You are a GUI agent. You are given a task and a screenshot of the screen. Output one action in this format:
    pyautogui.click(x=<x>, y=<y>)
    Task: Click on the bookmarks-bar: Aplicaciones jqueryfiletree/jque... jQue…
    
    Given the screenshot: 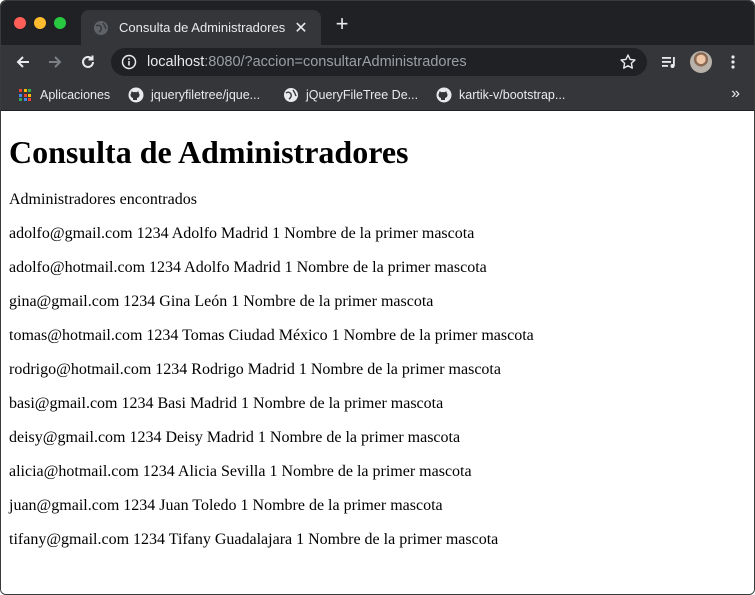 What is the action you would take?
    pyautogui.click(x=377, y=95)
    